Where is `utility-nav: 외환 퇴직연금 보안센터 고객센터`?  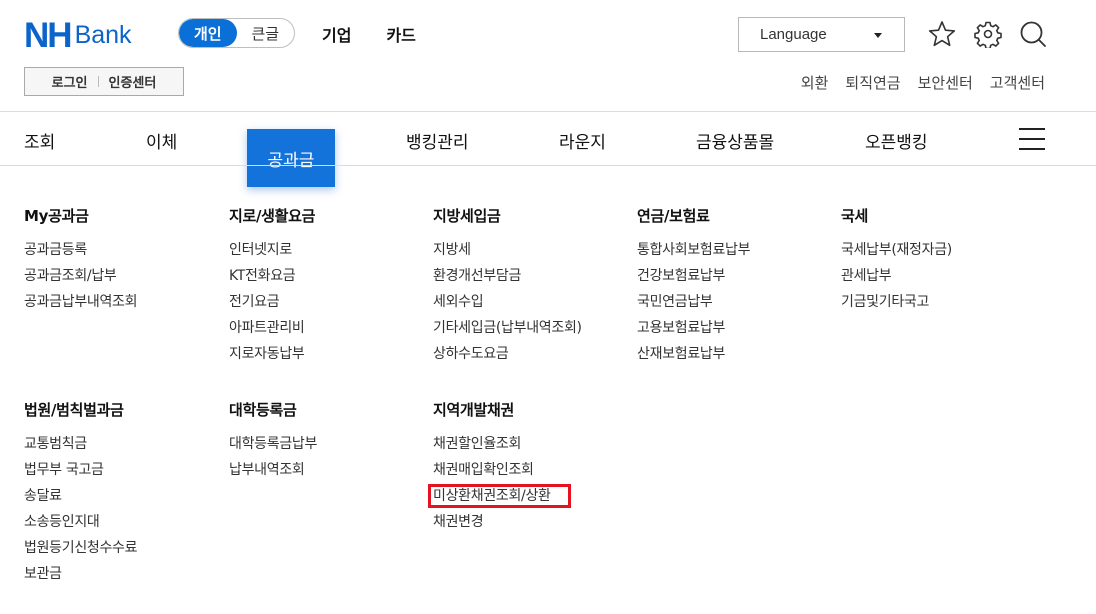 utility-nav: 외환 퇴직연금 보안센터 고객센터 is located at coordinates (923, 82).